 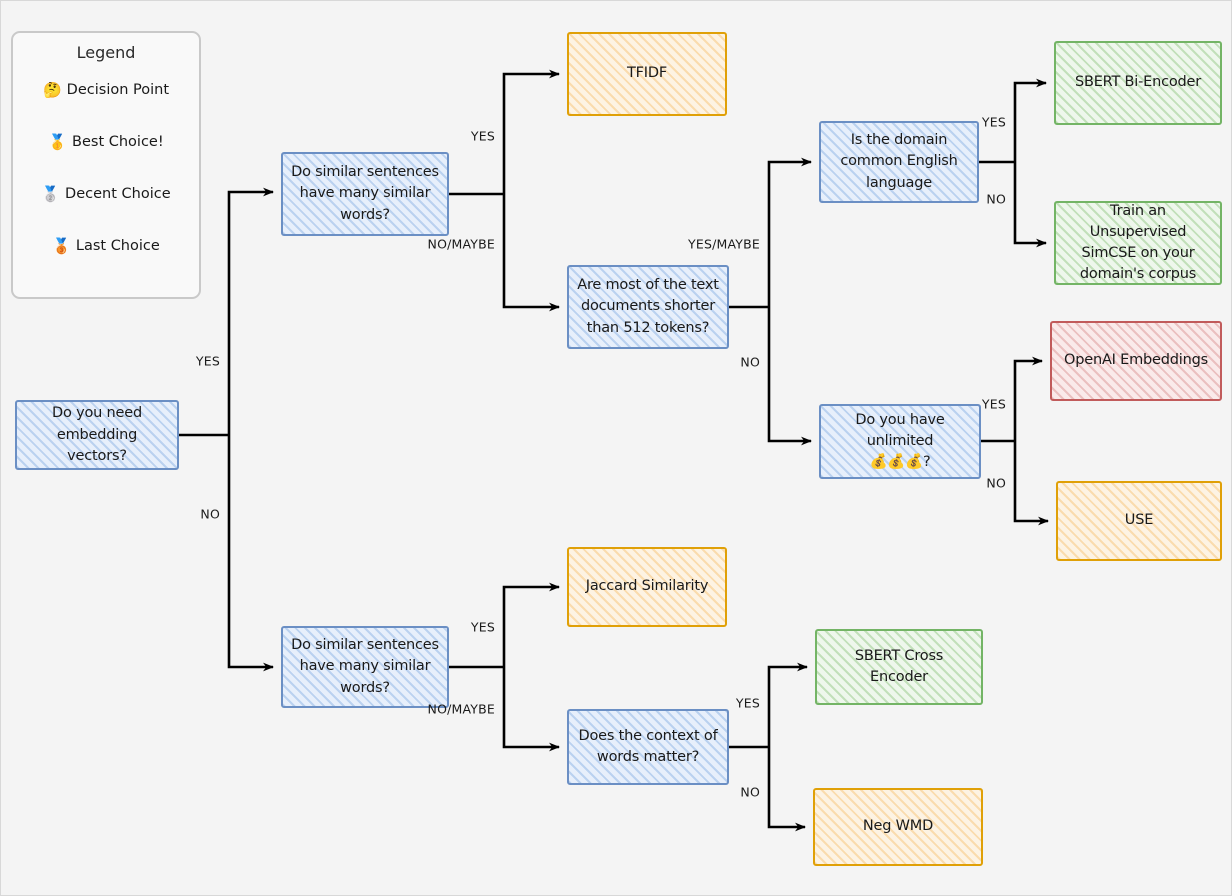 What do you see at coordinates (747, 703) in the screenshot?
I see `edge-label-ctx-yes: YES` at bounding box center [747, 703].